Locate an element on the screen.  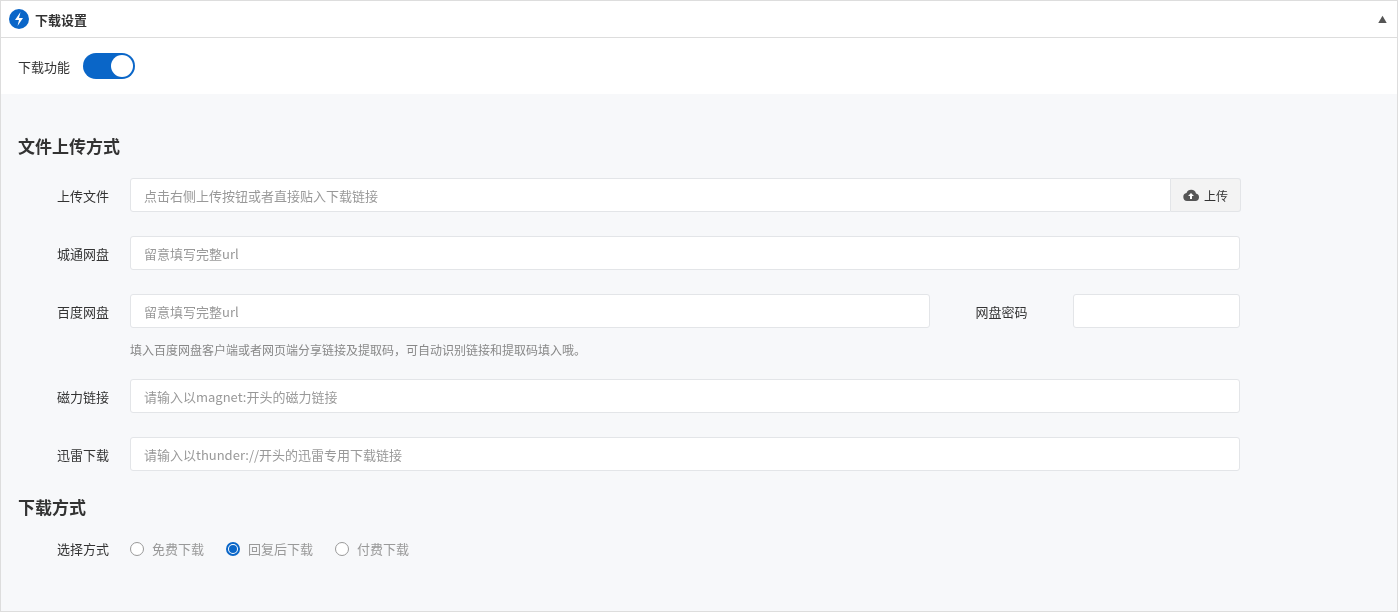
download-switch is located at coordinates (109, 66).